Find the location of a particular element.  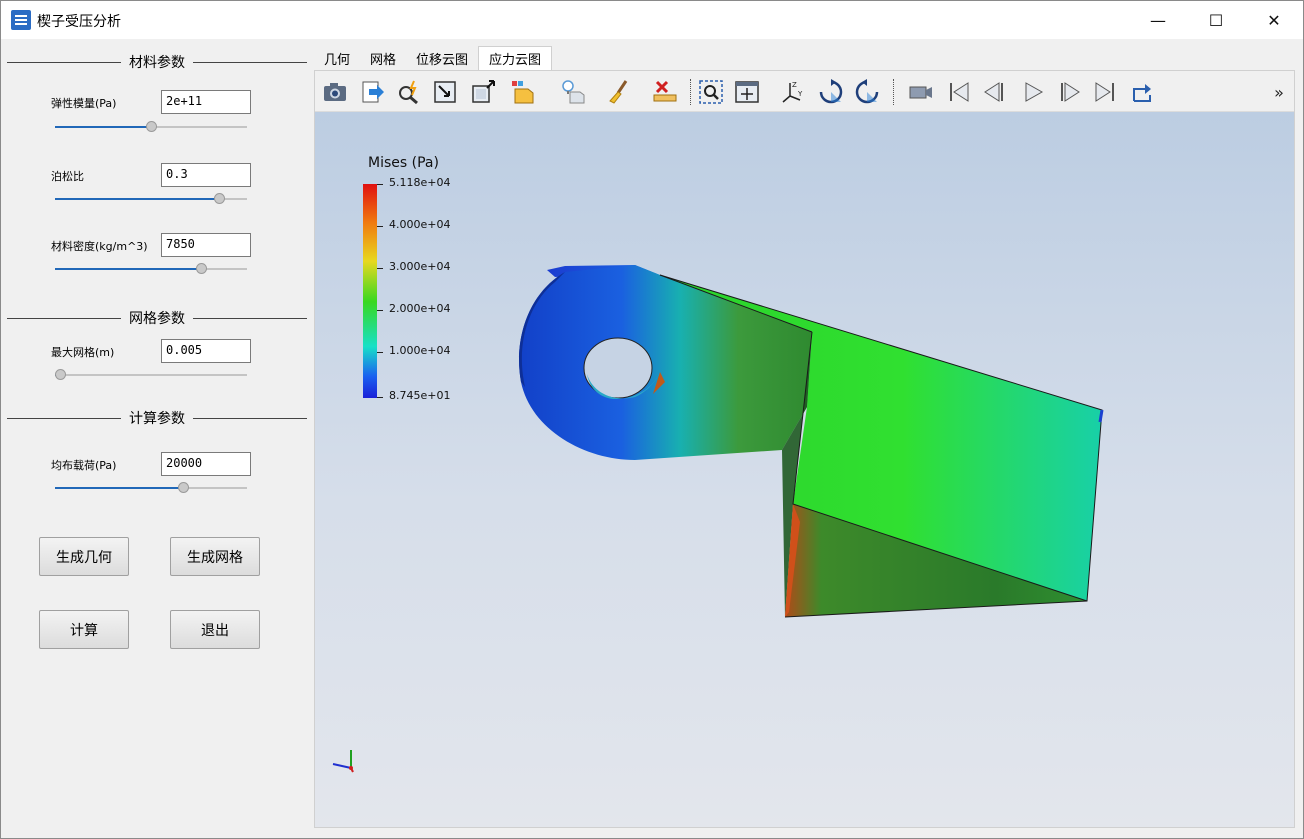

next-frame-icon is located at coordinates (1069, 92).